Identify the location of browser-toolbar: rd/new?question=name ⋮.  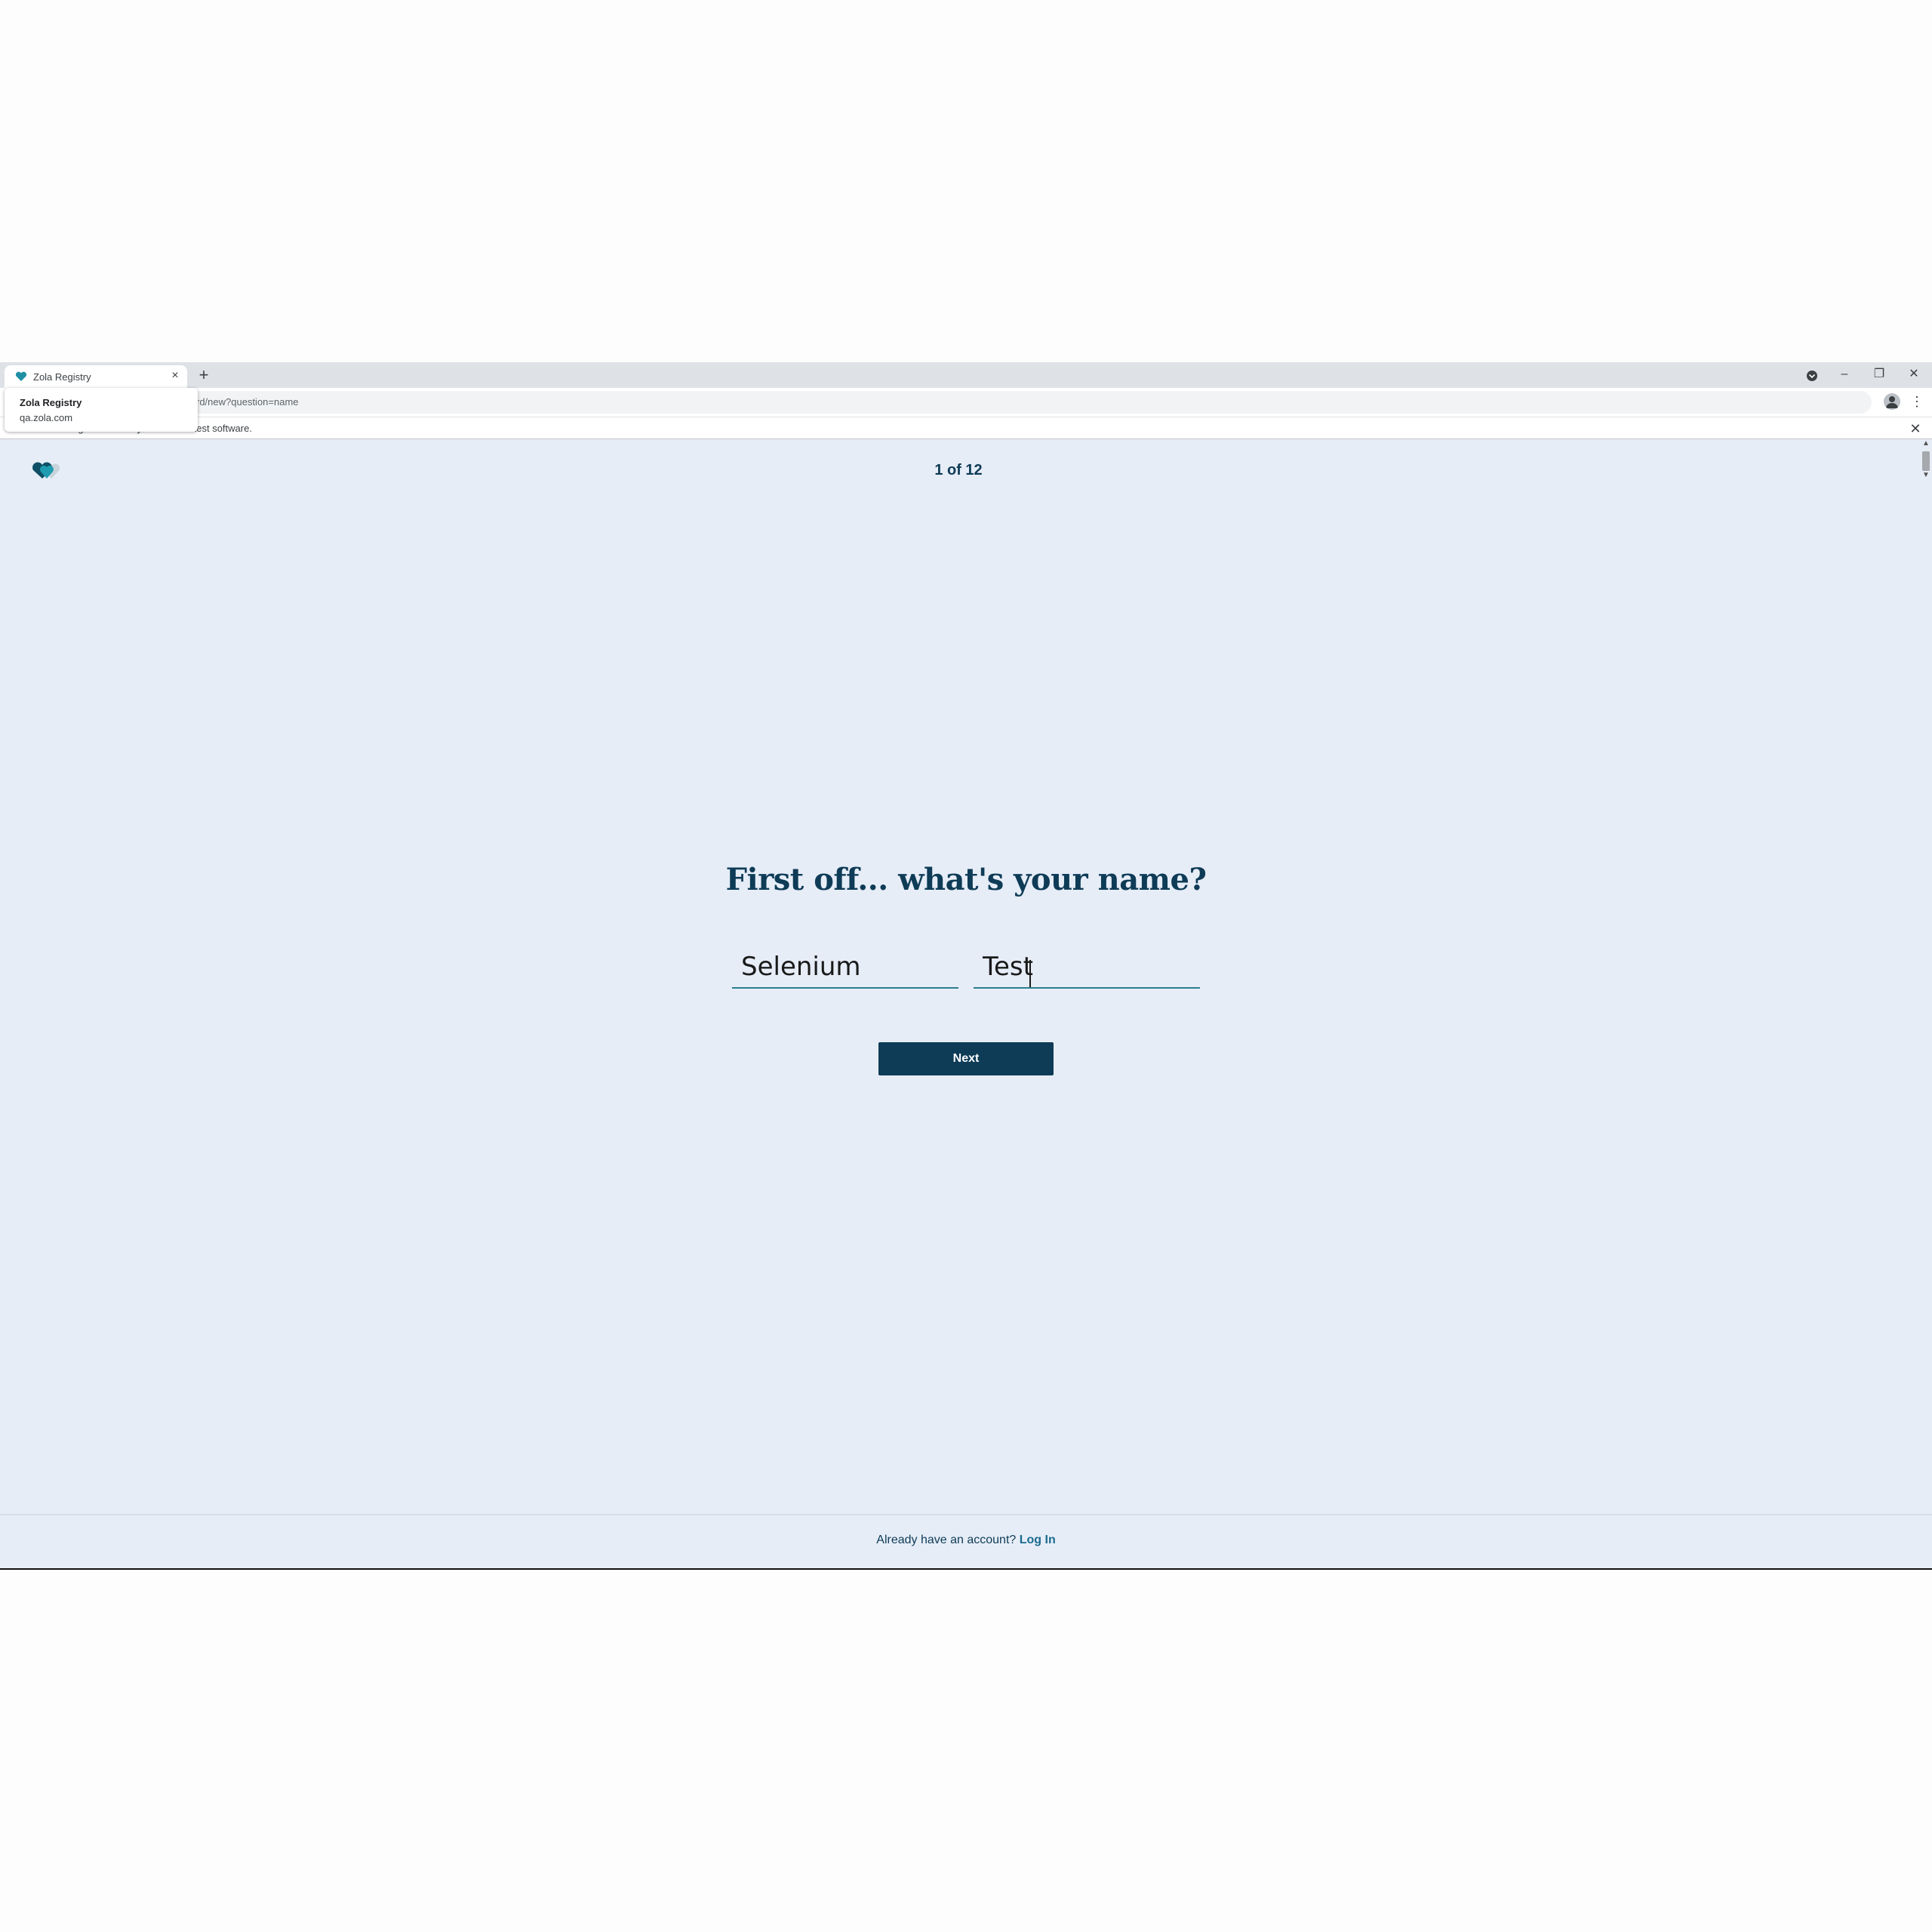
(966, 402).